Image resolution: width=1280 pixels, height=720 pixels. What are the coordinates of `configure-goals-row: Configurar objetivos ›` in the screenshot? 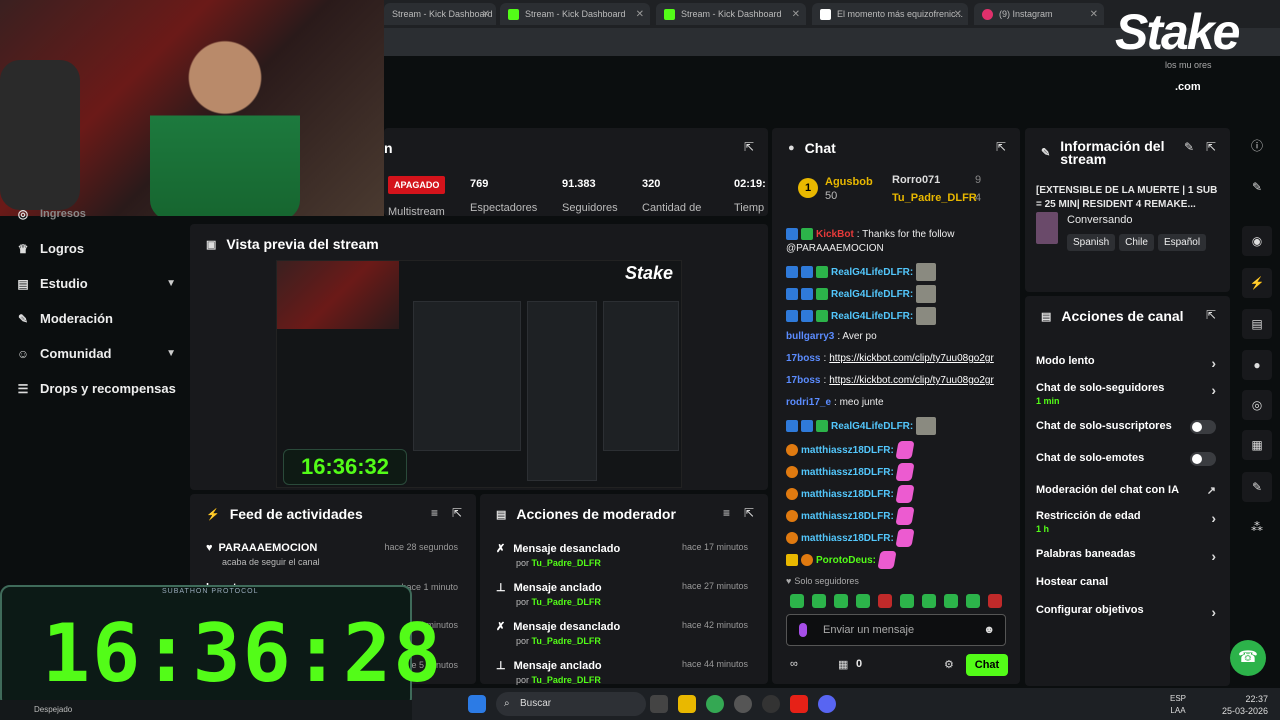 It's located at (1128, 612).